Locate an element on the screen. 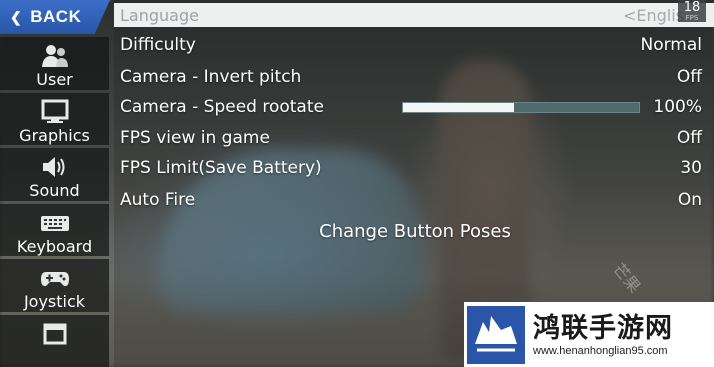 The width and height of the screenshot is (714, 367). sidebar-item-more is located at coordinates (54, 340).